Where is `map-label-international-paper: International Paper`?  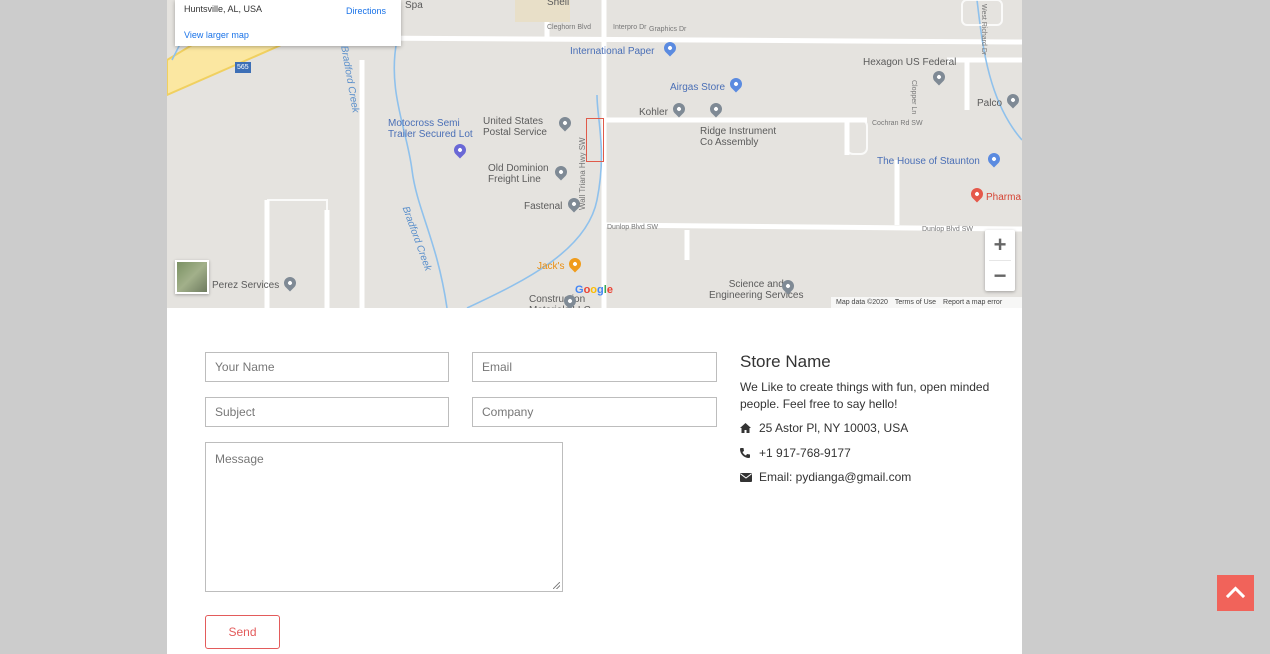
map-label-international-paper: International Paper is located at coordinates (612, 51).